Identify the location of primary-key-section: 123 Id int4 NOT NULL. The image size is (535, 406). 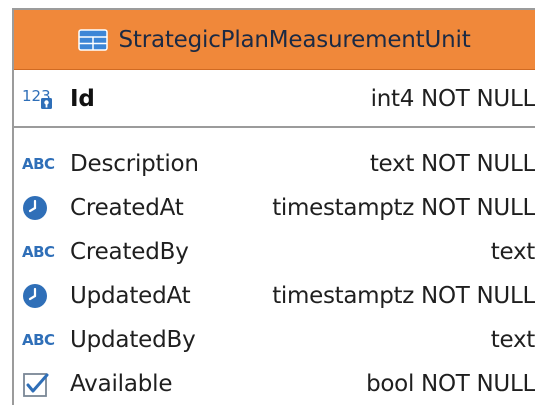
(274, 99).